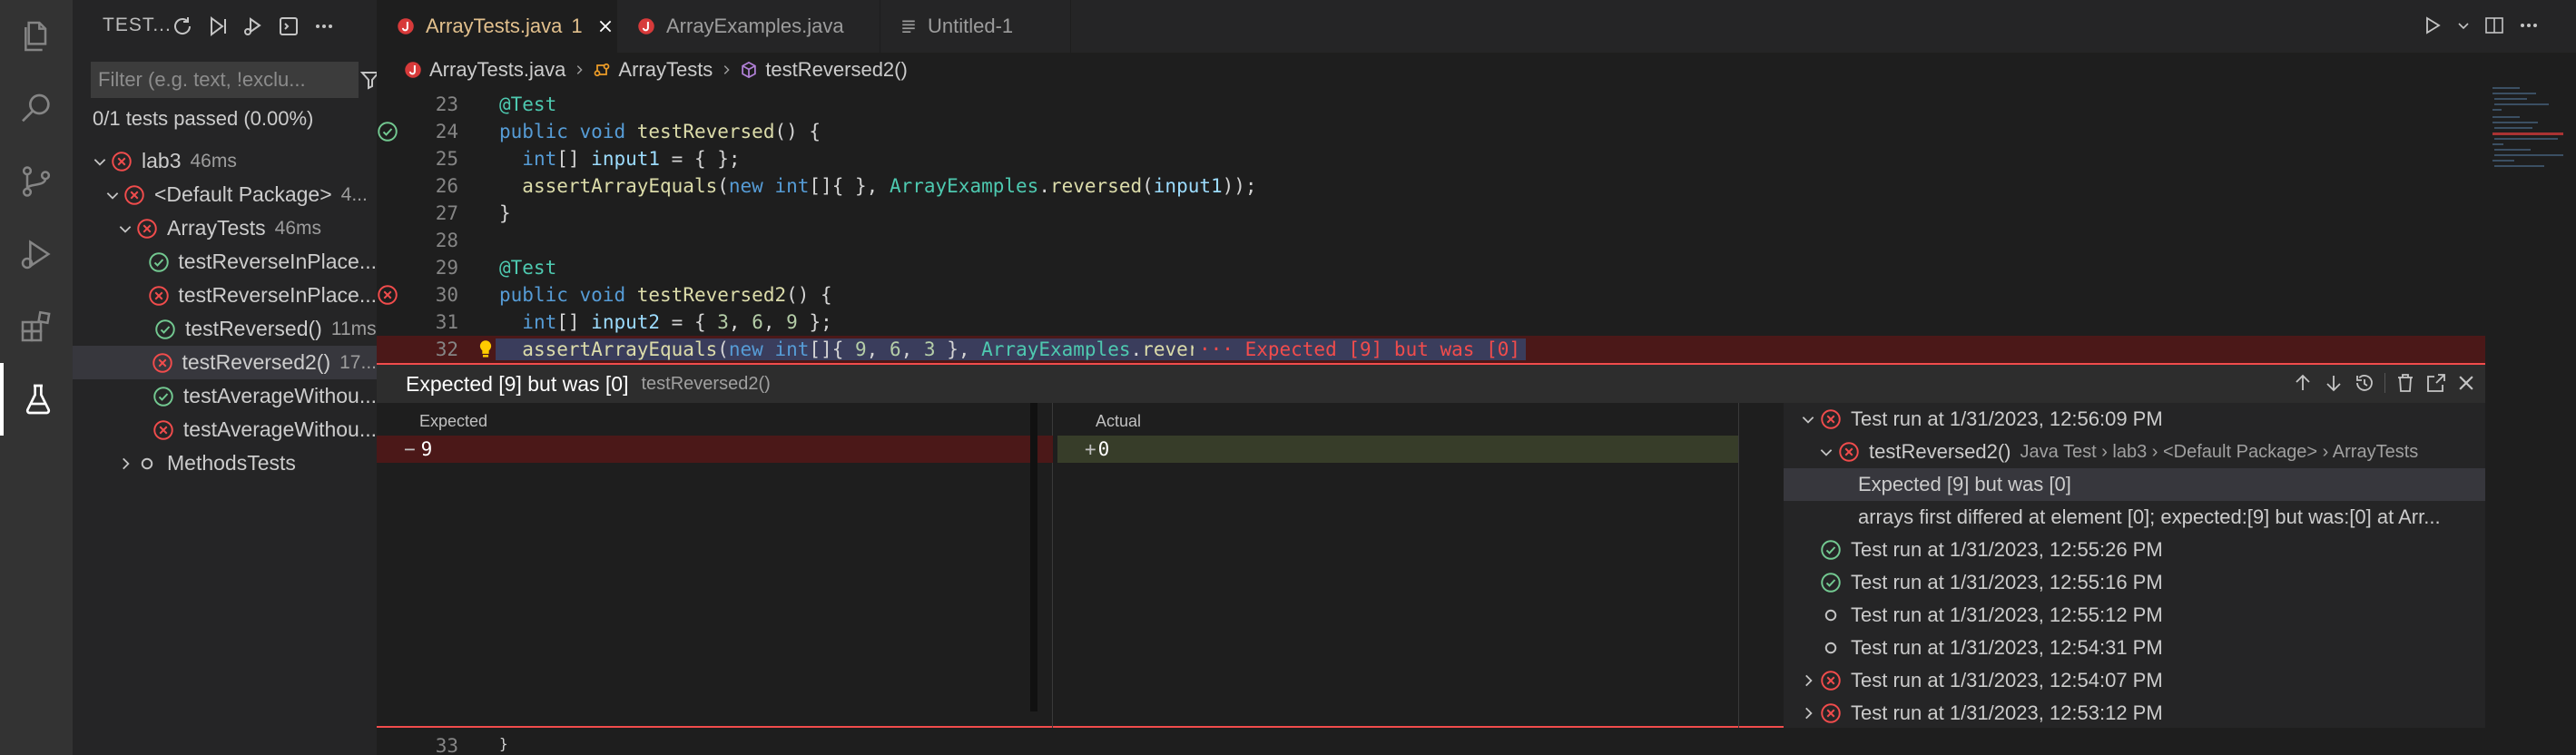 The image size is (2576, 755). What do you see at coordinates (353, 328) in the screenshot?
I see `tree-item-duration: 11ms` at bounding box center [353, 328].